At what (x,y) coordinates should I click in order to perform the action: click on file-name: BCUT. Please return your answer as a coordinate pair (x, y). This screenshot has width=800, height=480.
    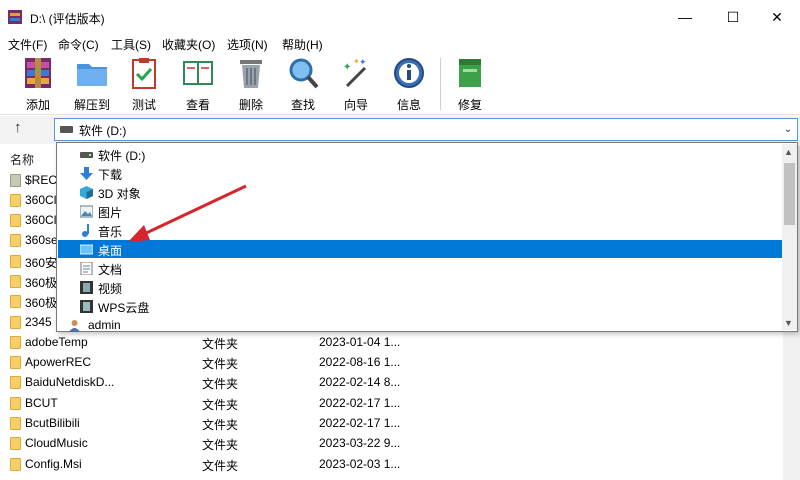
    Looking at the image, I should click on (41, 403).